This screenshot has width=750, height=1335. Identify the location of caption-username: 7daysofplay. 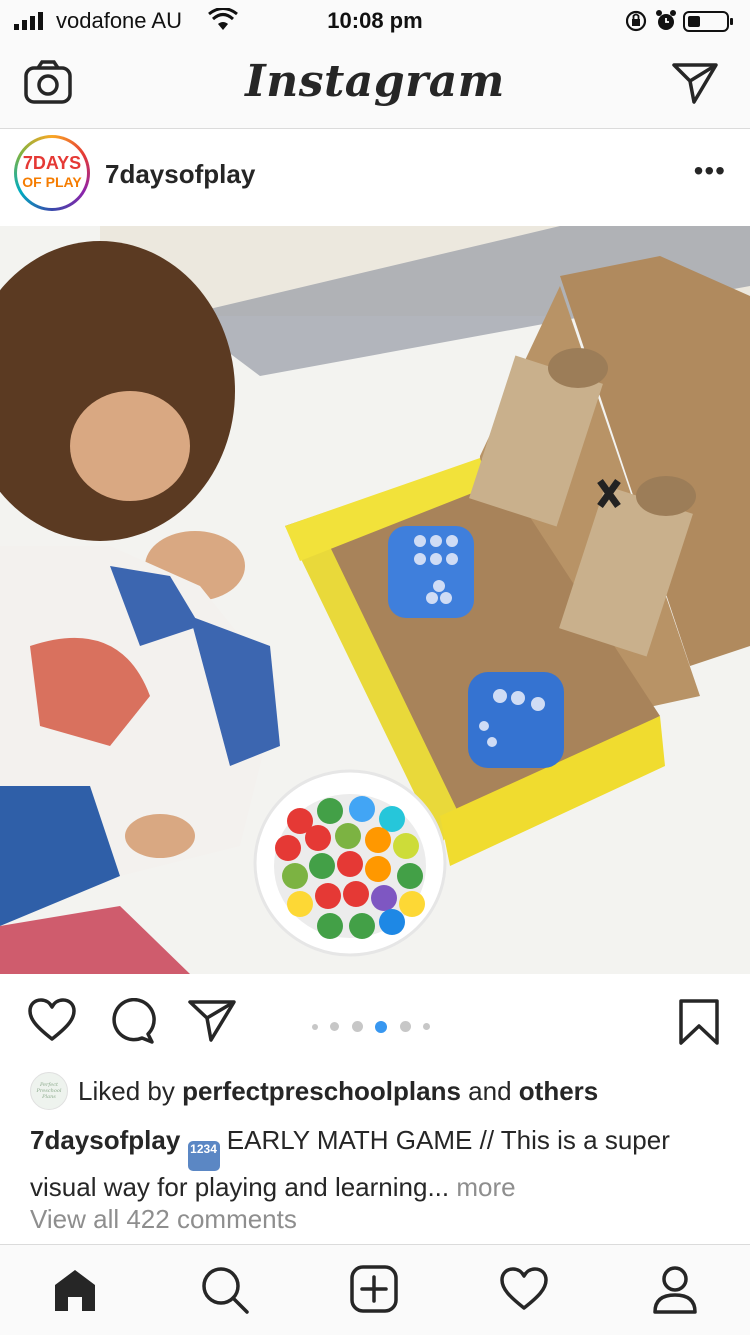
(105, 1140).